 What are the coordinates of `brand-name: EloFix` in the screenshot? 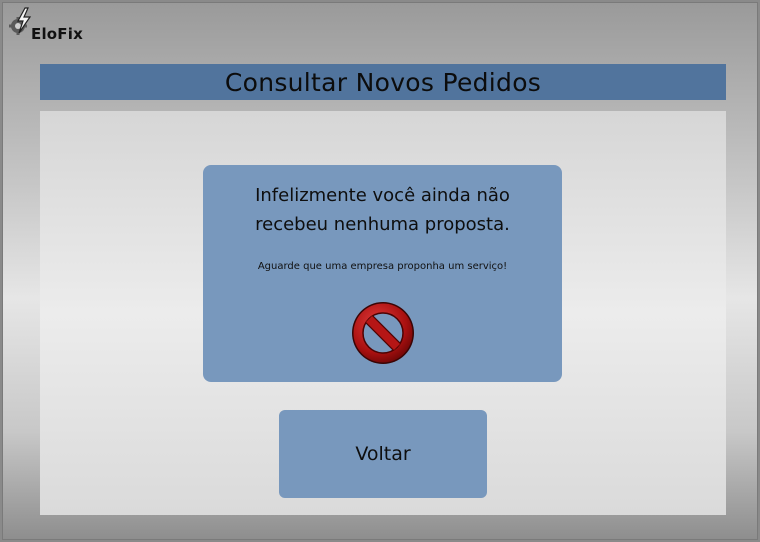 It's located at (57, 34).